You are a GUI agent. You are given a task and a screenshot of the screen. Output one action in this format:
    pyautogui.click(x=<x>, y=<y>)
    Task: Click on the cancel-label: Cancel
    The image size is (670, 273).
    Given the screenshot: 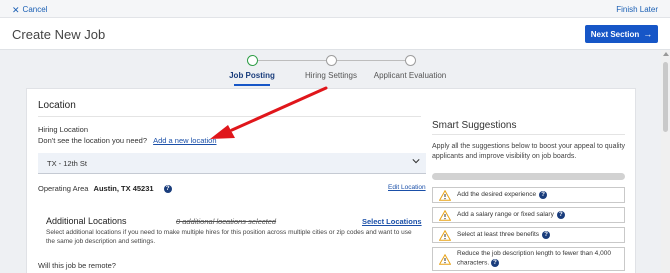 What is the action you would take?
    pyautogui.click(x=35, y=9)
    